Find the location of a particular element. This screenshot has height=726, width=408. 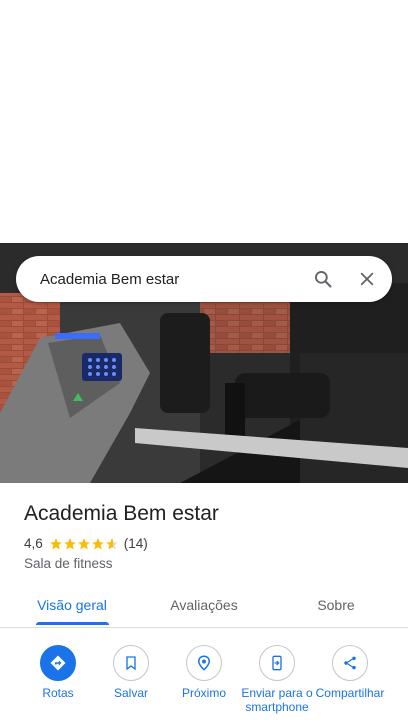

save-label: Salvar is located at coordinates (130, 693).